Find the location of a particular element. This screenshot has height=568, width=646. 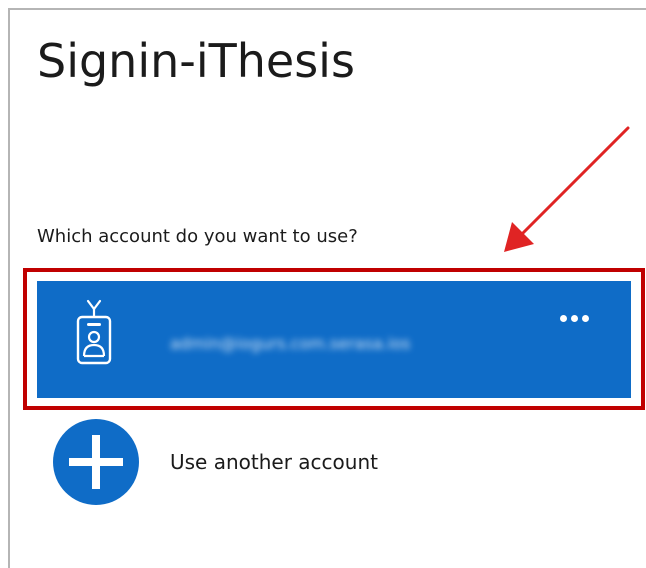

use-another-account-label: Use another account is located at coordinates (274, 462).